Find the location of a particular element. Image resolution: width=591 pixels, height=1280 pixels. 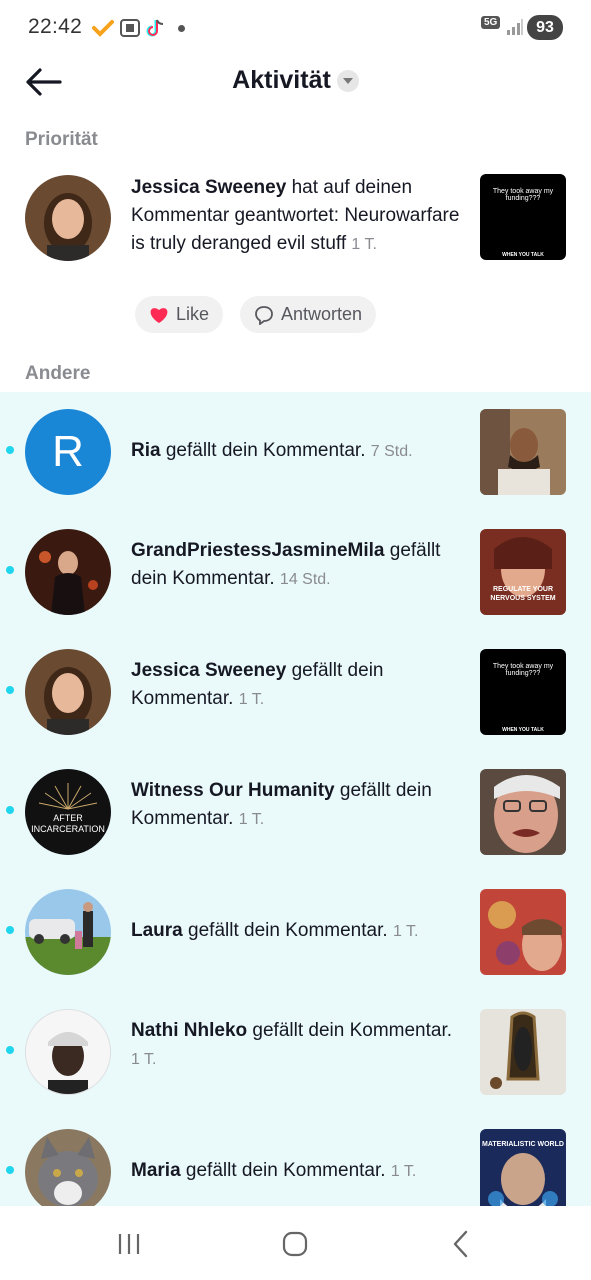

like-button: Like is located at coordinates (179, 314).